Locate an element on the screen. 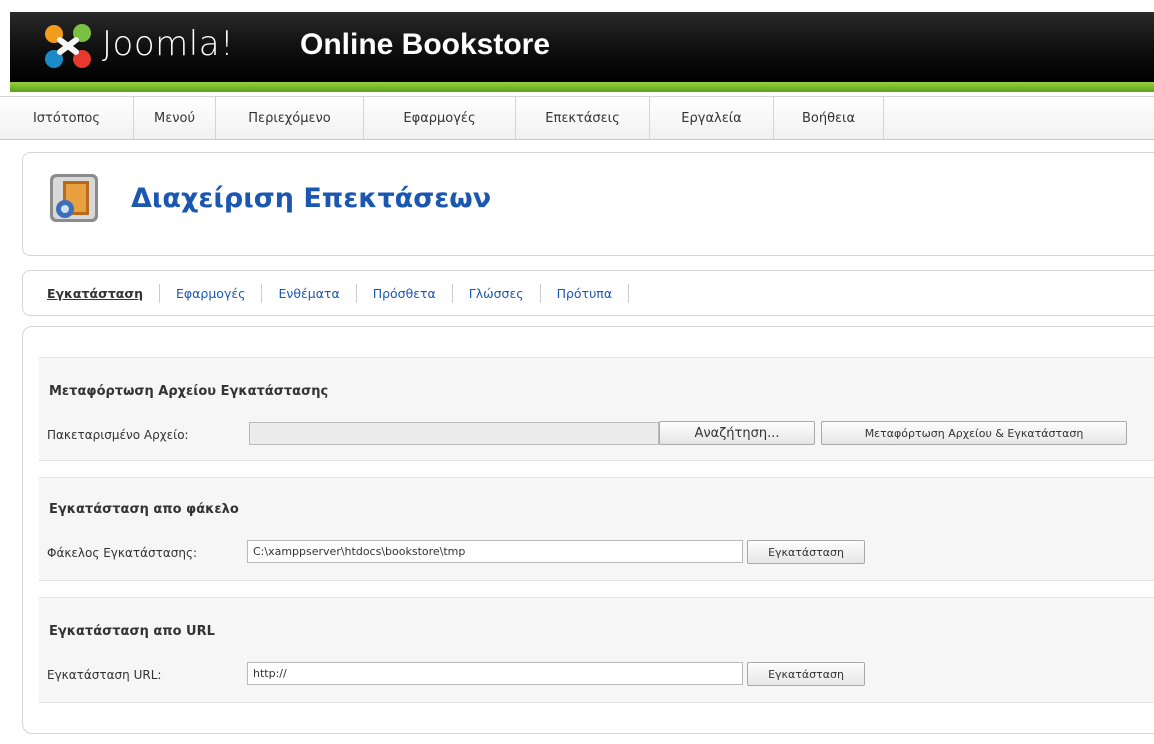  menu-item-components: Εφαρμογές is located at coordinates (440, 118).